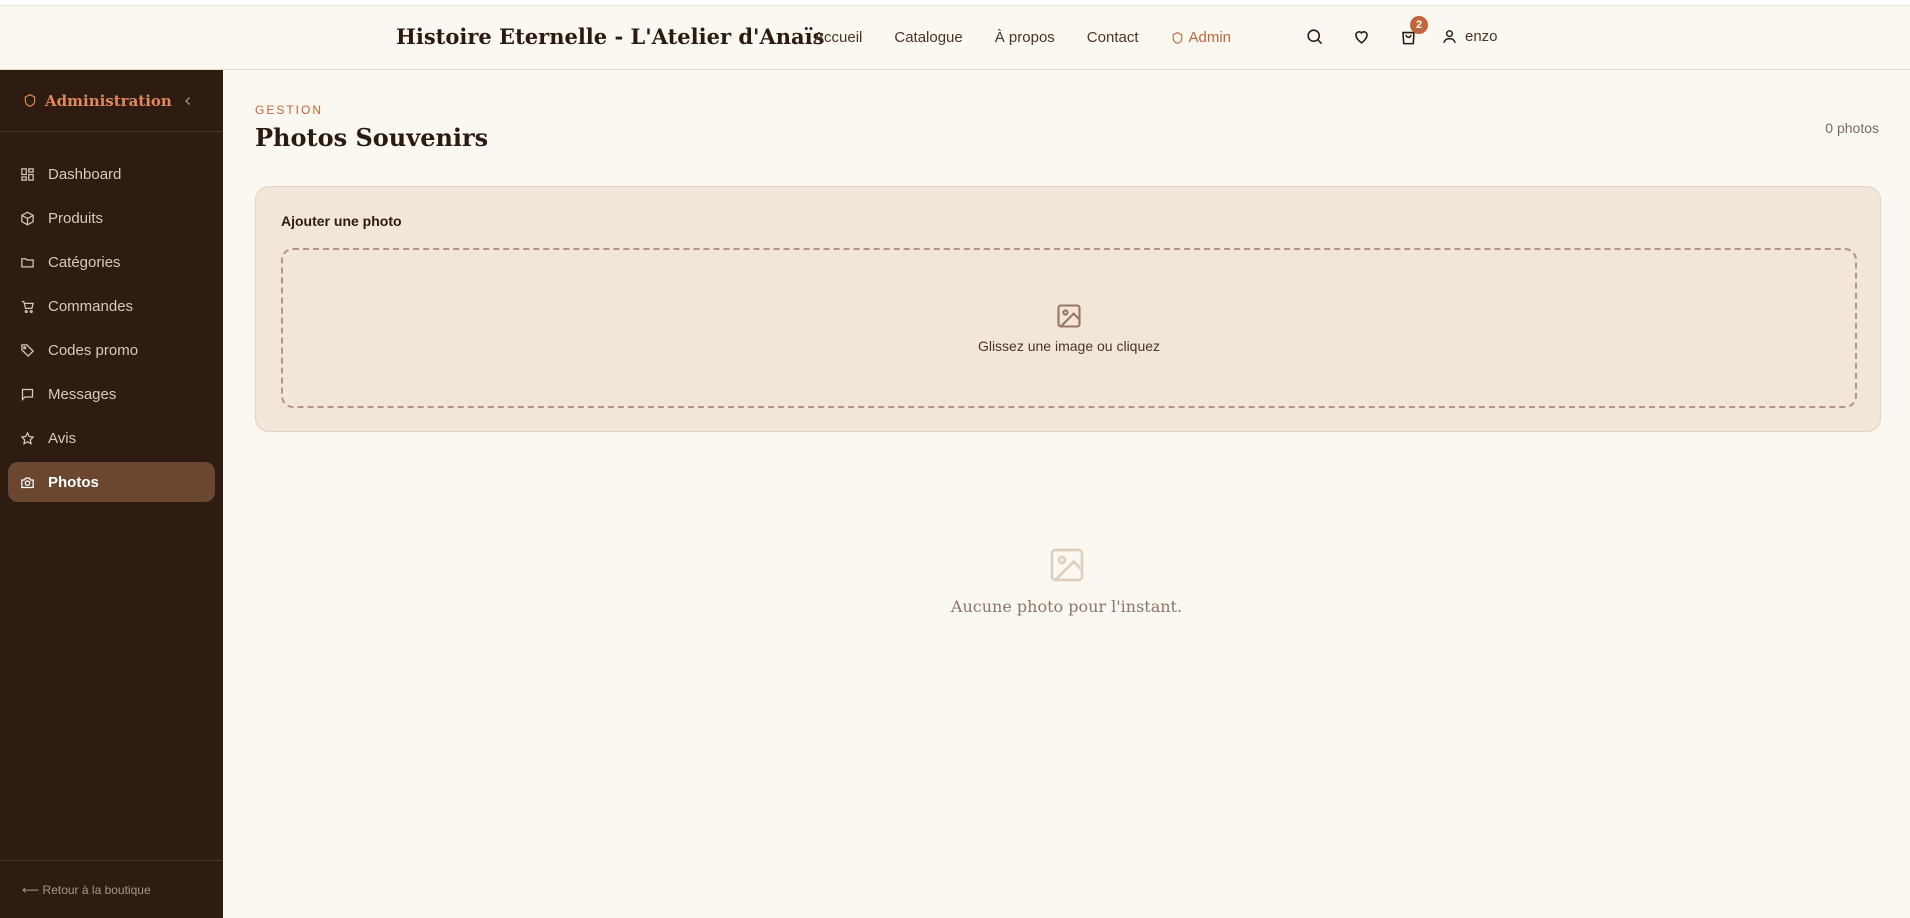 Image resolution: width=1910 pixels, height=918 pixels. What do you see at coordinates (27, 437) in the screenshot?
I see `star-icon` at bounding box center [27, 437].